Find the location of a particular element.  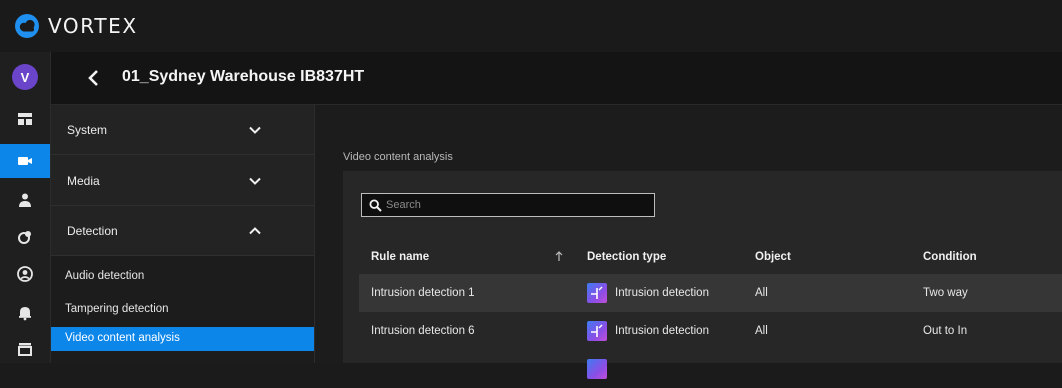

column-header-rule-name: Rule name is located at coordinates (400, 257).